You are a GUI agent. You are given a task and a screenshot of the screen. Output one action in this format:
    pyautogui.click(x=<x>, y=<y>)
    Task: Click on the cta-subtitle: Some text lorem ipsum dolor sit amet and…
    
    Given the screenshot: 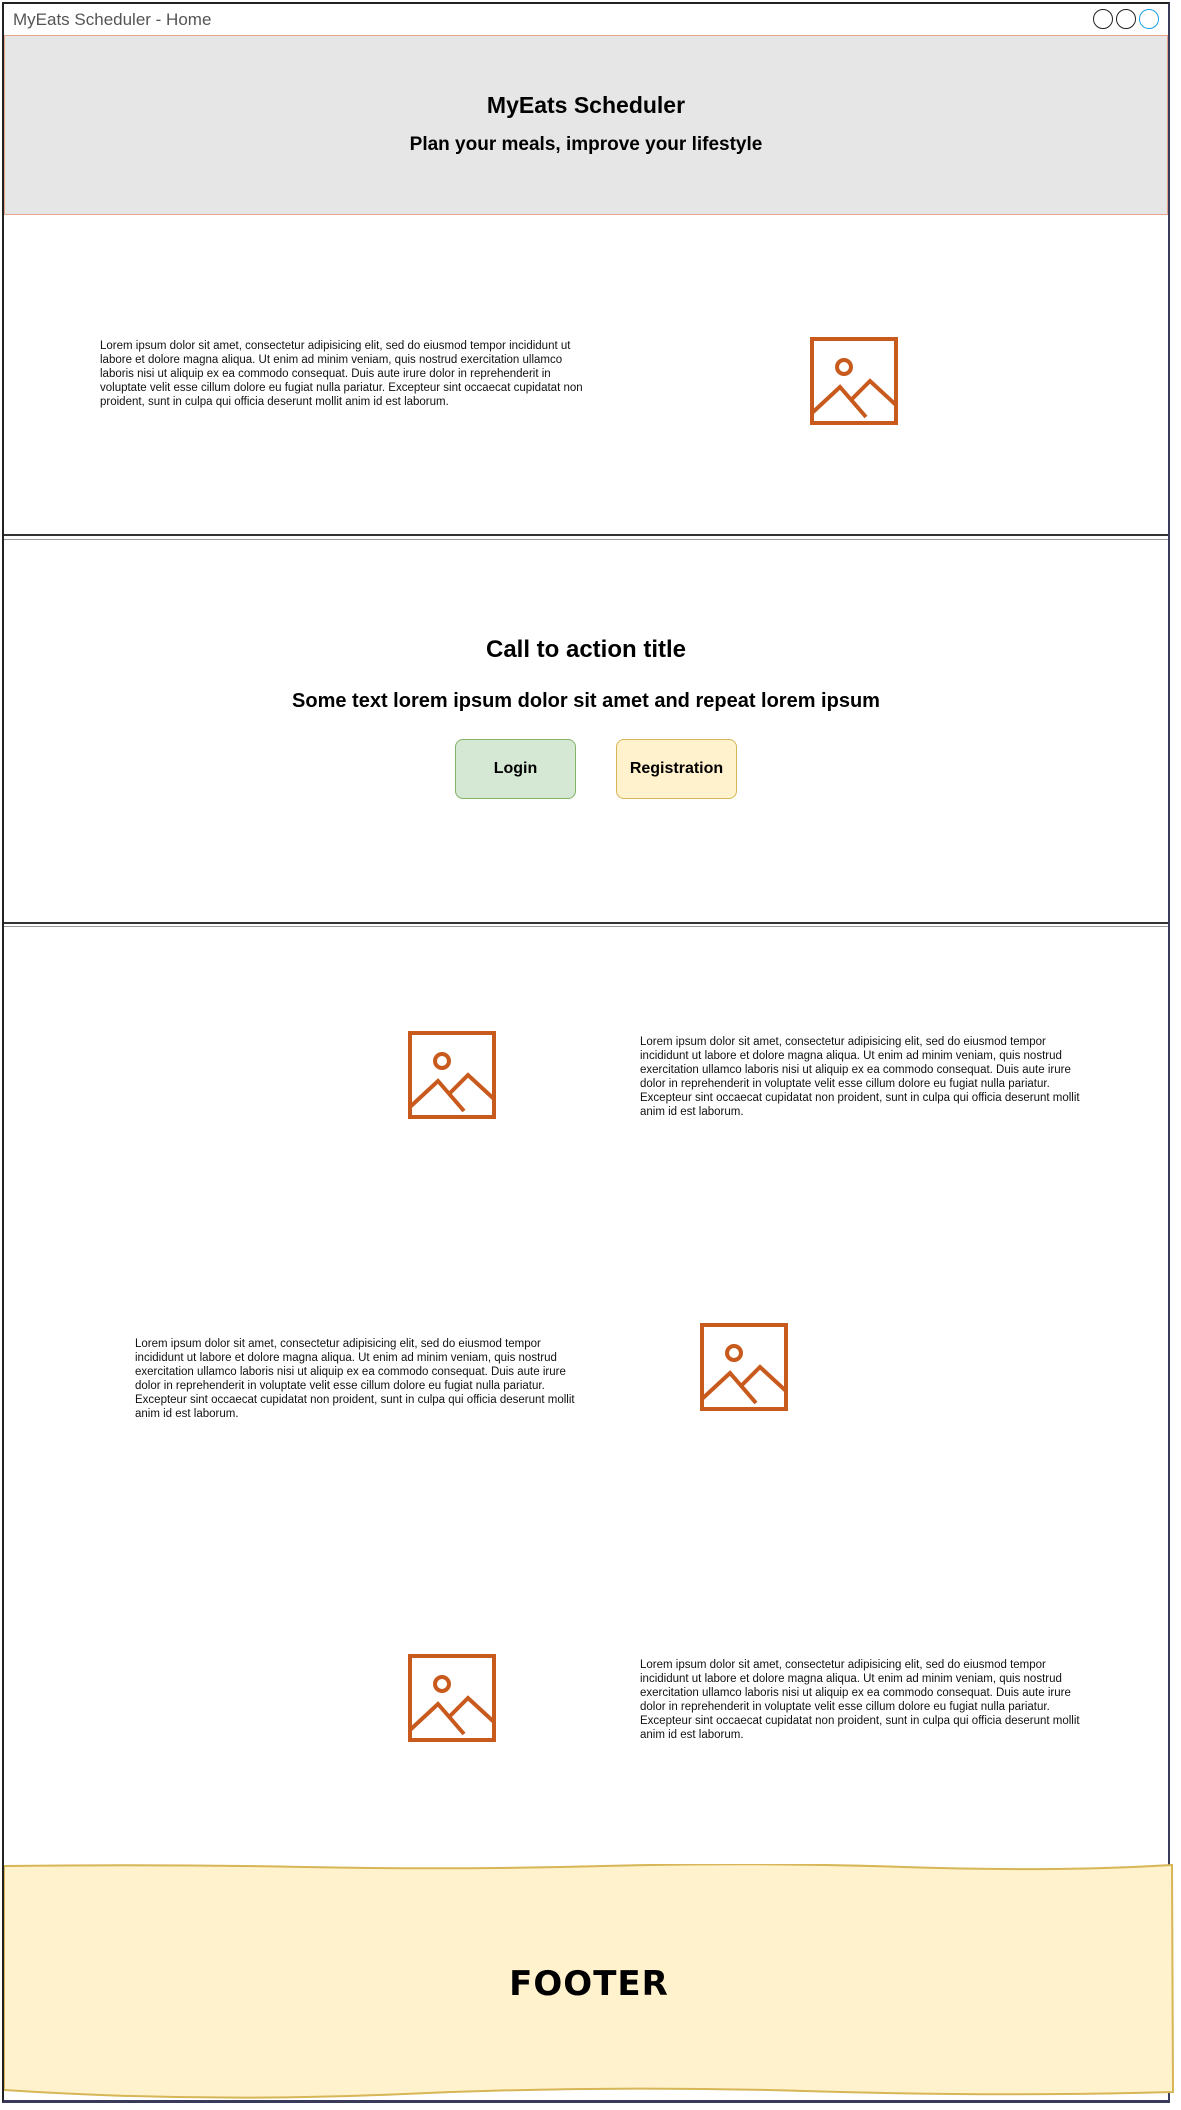 What is the action you would take?
    pyautogui.click(x=586, y=701)
    